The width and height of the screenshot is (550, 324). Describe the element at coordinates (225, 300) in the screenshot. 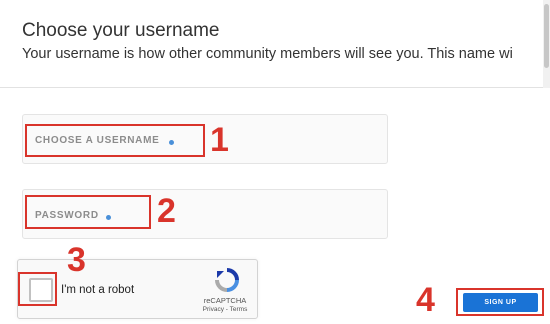

I see `recaptcha-brand: reCAPTCHA` at that location.